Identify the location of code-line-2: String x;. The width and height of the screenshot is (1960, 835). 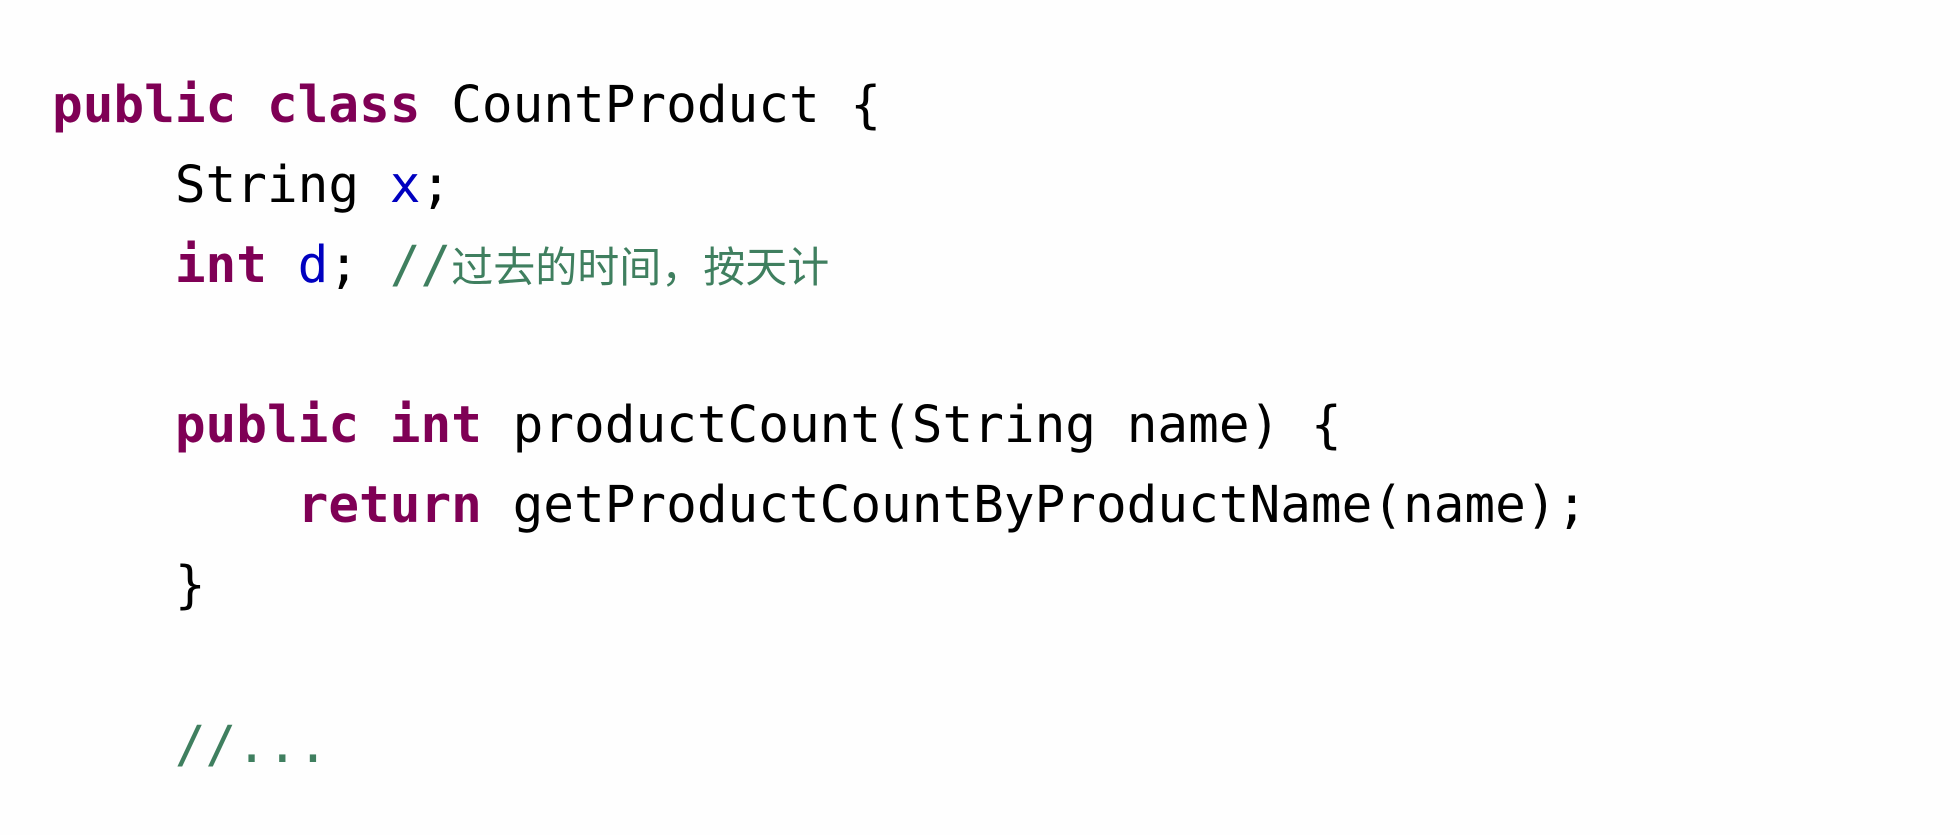
(819, 186).